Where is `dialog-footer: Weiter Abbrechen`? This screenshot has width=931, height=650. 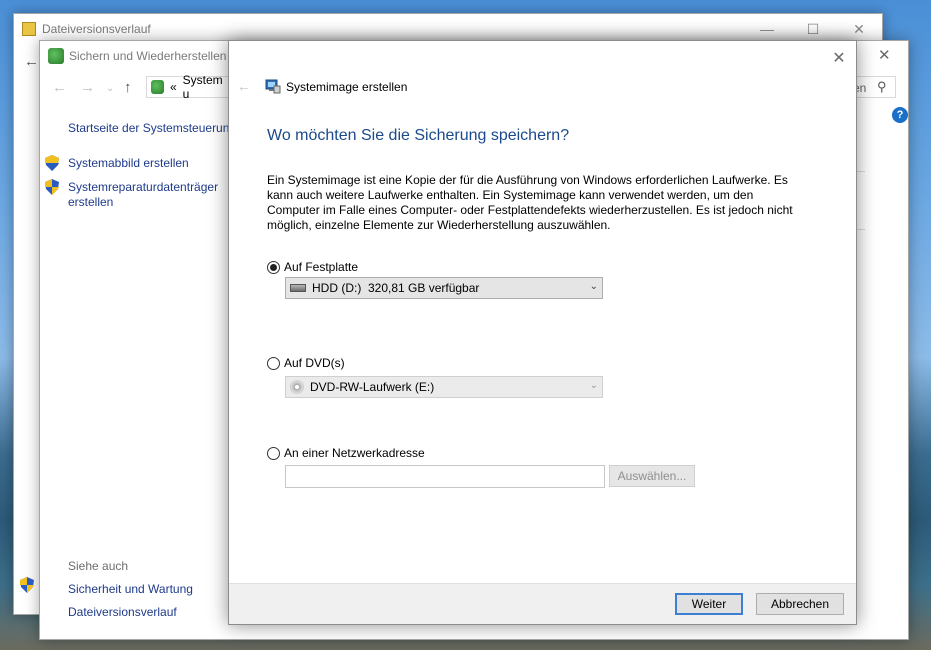 dialog-footer: Weiter Abbrechen is located at coordinates (542, 603).